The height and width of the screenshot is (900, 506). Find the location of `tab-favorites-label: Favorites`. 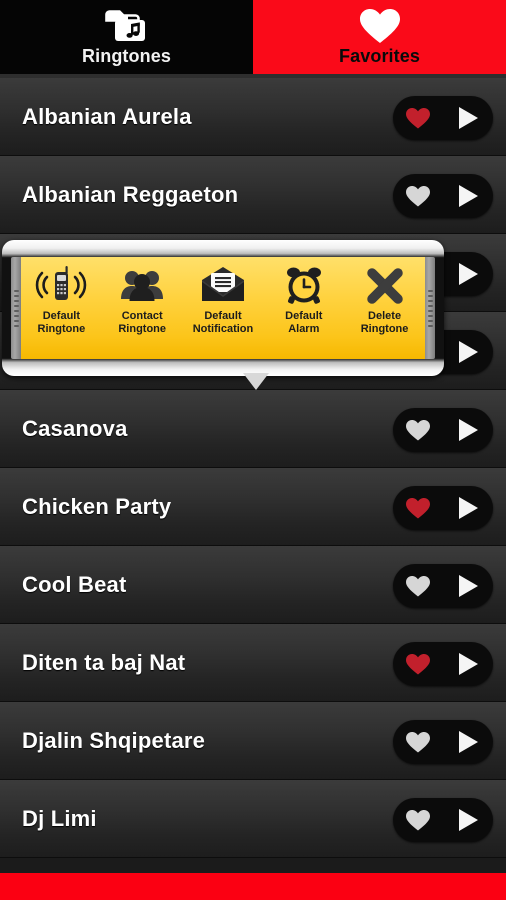

tab-favorites-label: Favorites is located at coordinates (379, 56).